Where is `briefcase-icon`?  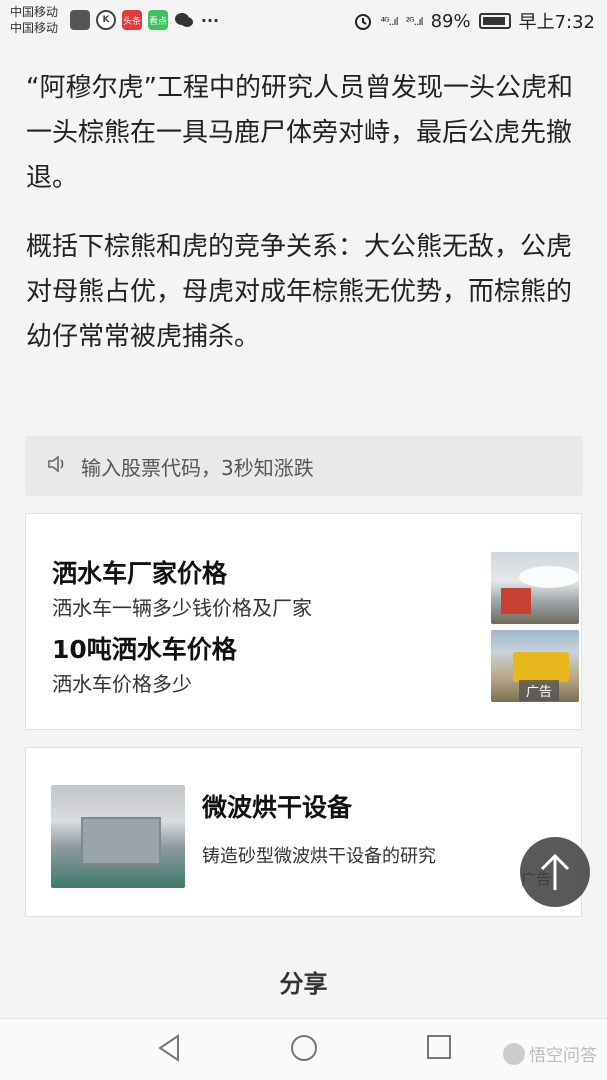
briefcase-icon is located at coordinates (80, 20).